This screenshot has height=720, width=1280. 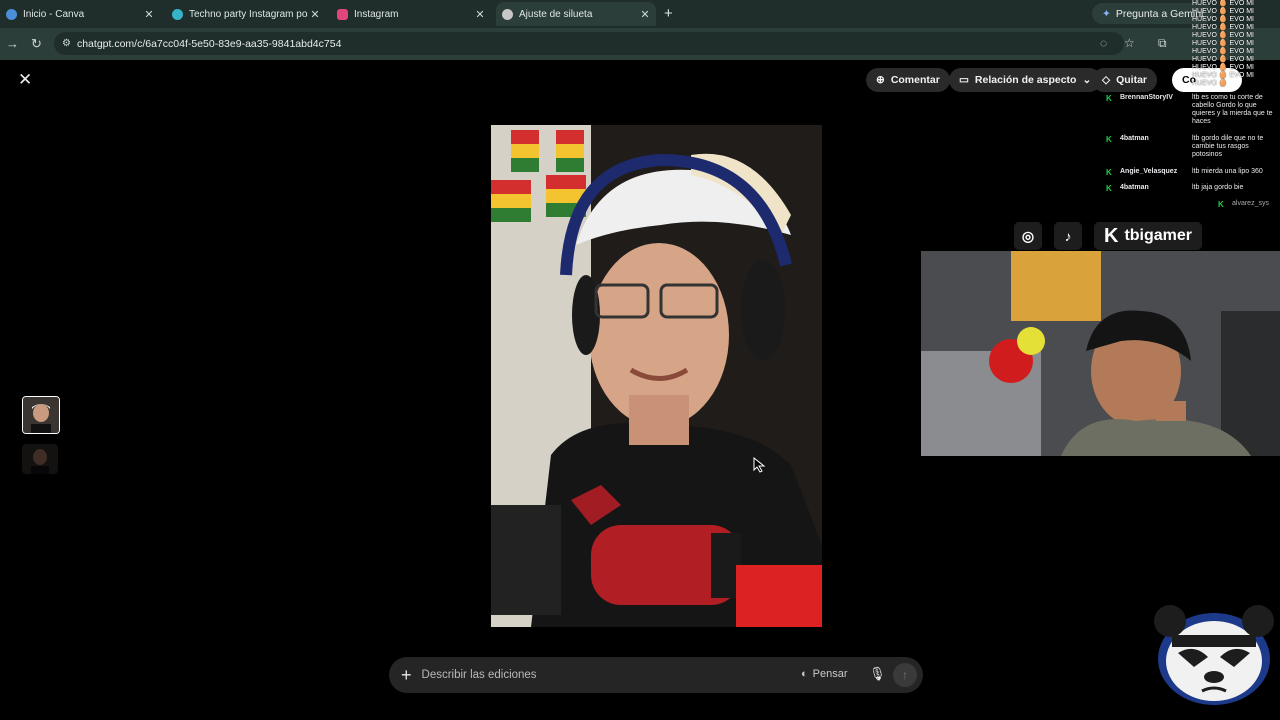 I want to click on send-button: ↑, so click(x=905, y=675).